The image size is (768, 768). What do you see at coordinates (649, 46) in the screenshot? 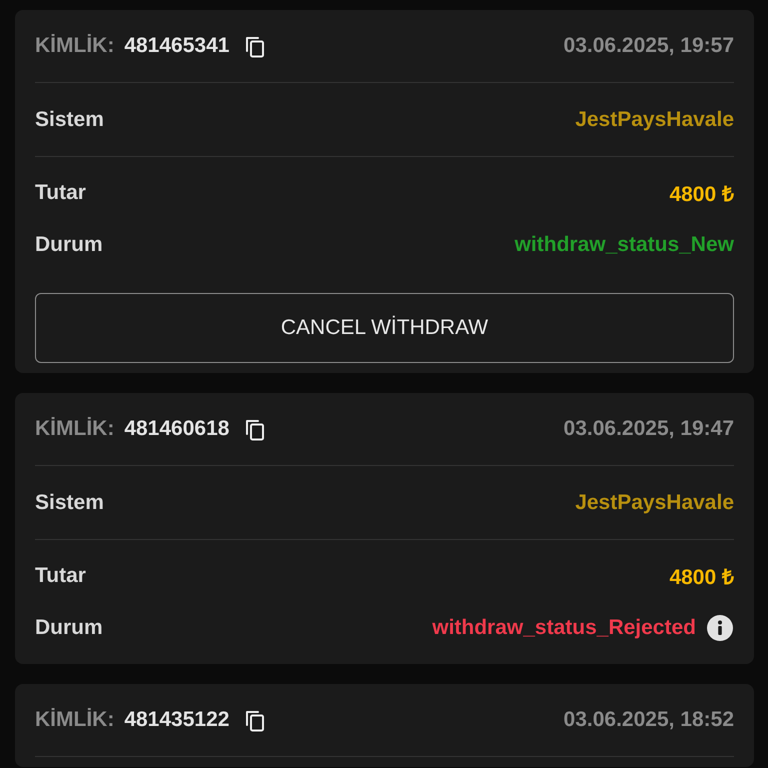
I see `transaction-date: 03.06.2025, 19:57` at bounding box center [649, 46].